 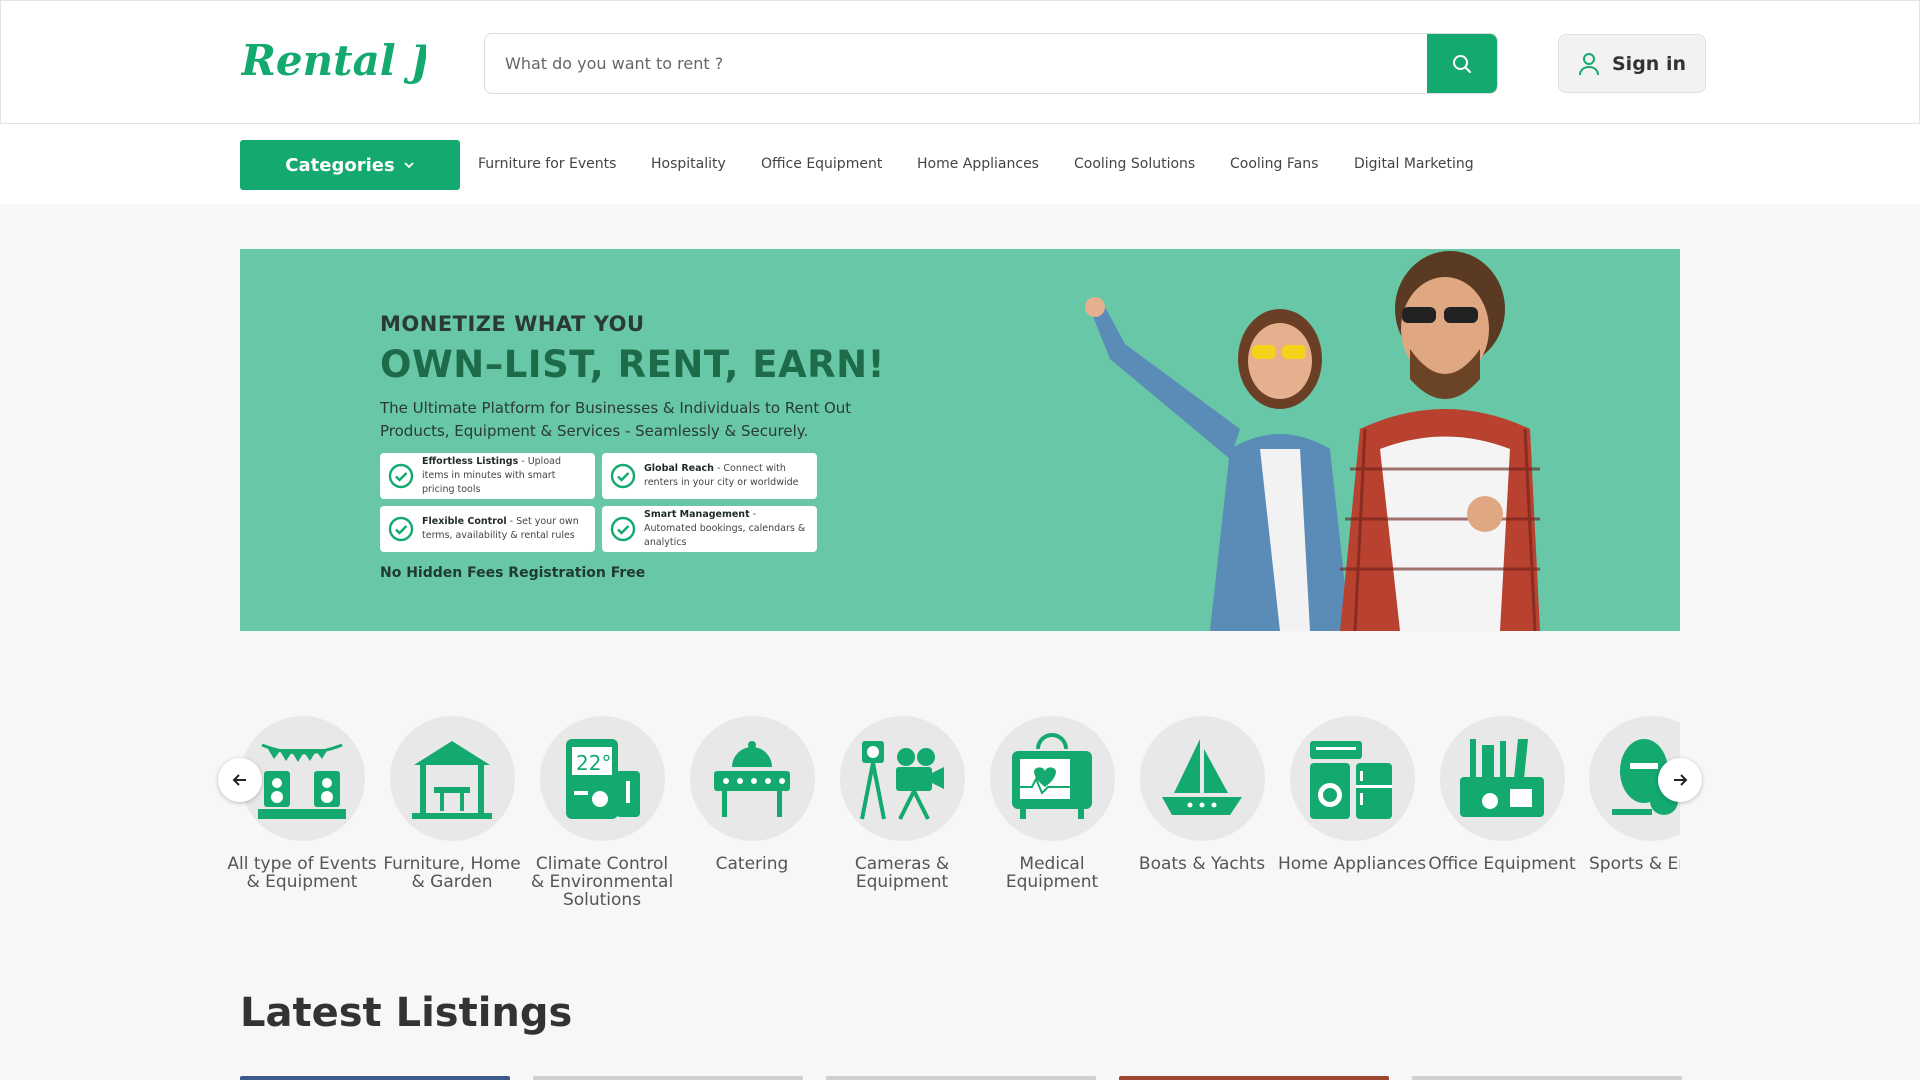 I want to click on nav-link-hospitality: Hospitality, so click(x=688, y=164).